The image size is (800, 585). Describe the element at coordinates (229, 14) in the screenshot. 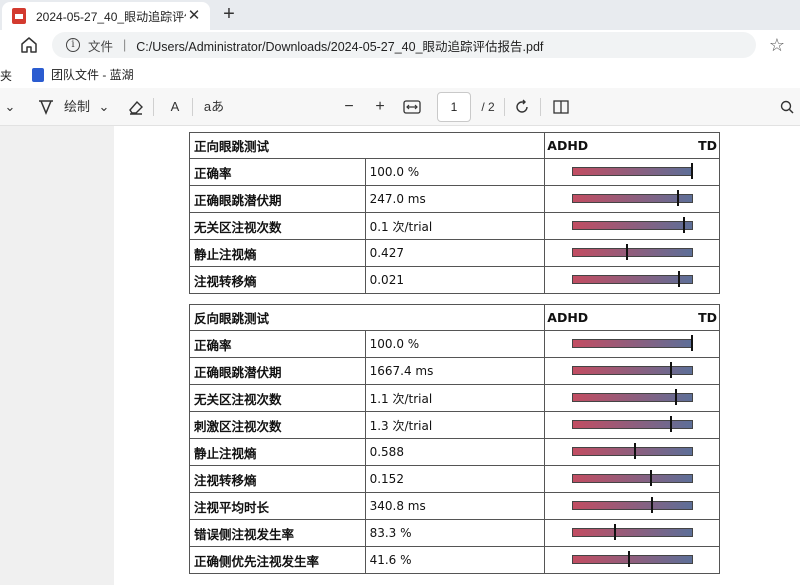

I see `new-tab-button: +` at that location.